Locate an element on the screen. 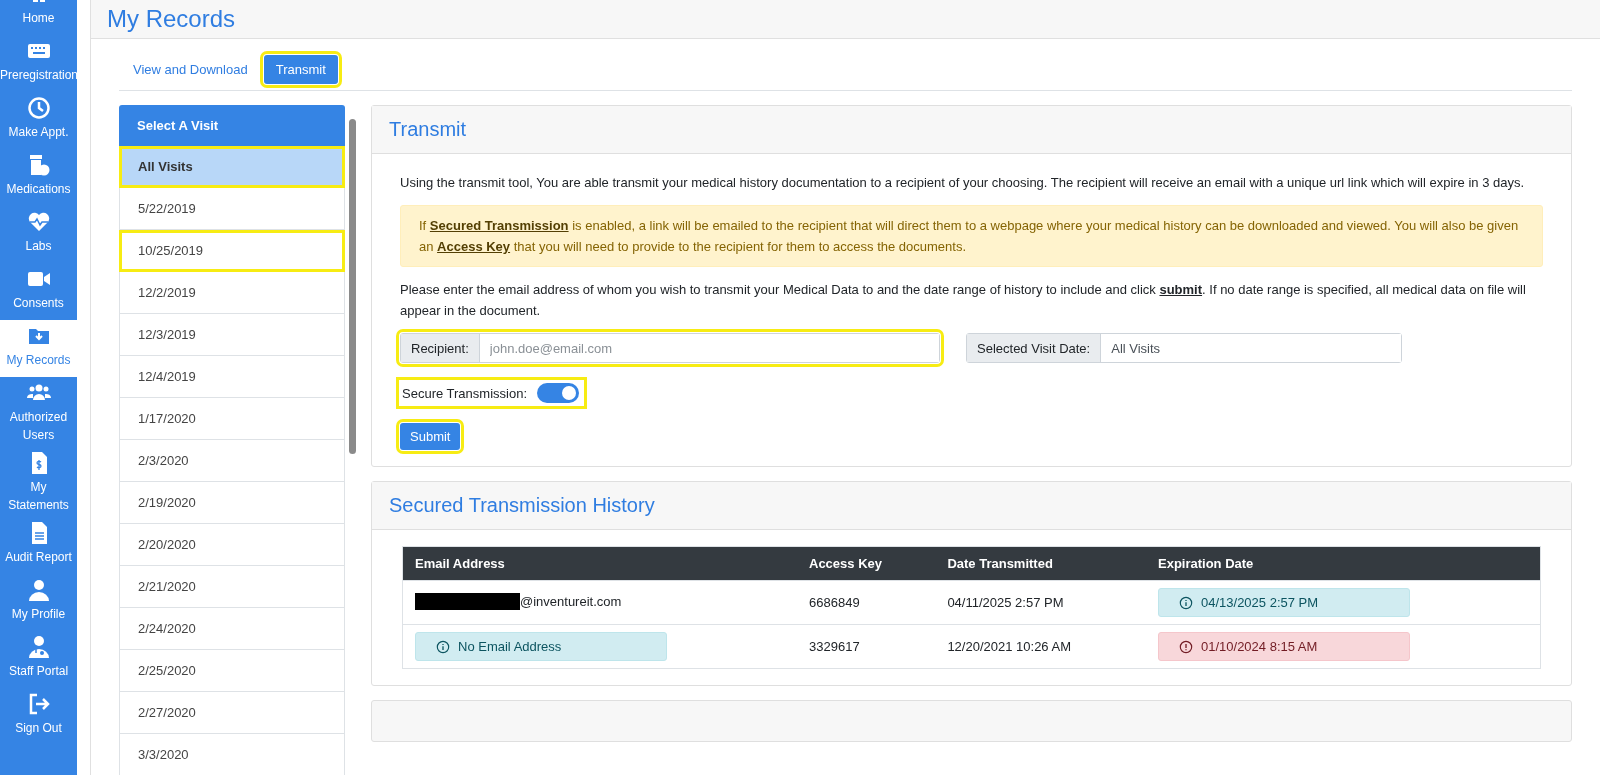 Image resolution: width=1600 pixels, height=775 pixels. doctor-icon is located at coordinates (38, 647).